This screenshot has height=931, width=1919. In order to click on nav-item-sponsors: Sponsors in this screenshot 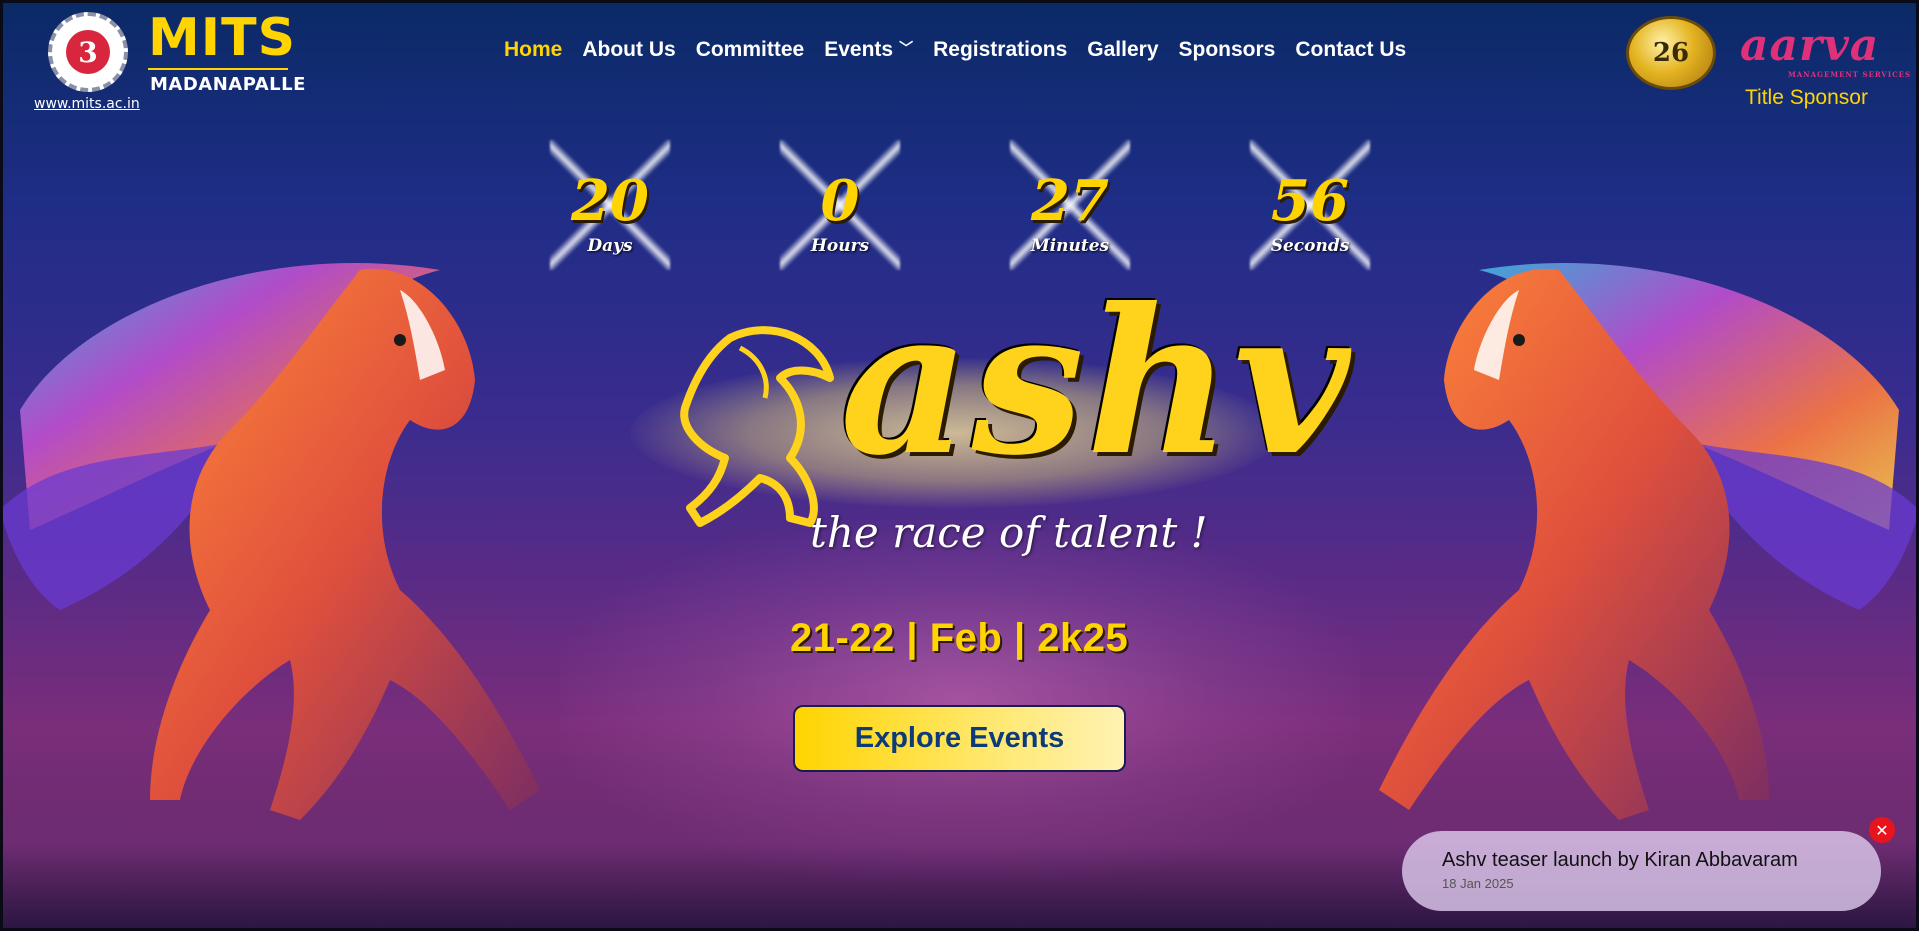, I will do `click(1227, 50)`.